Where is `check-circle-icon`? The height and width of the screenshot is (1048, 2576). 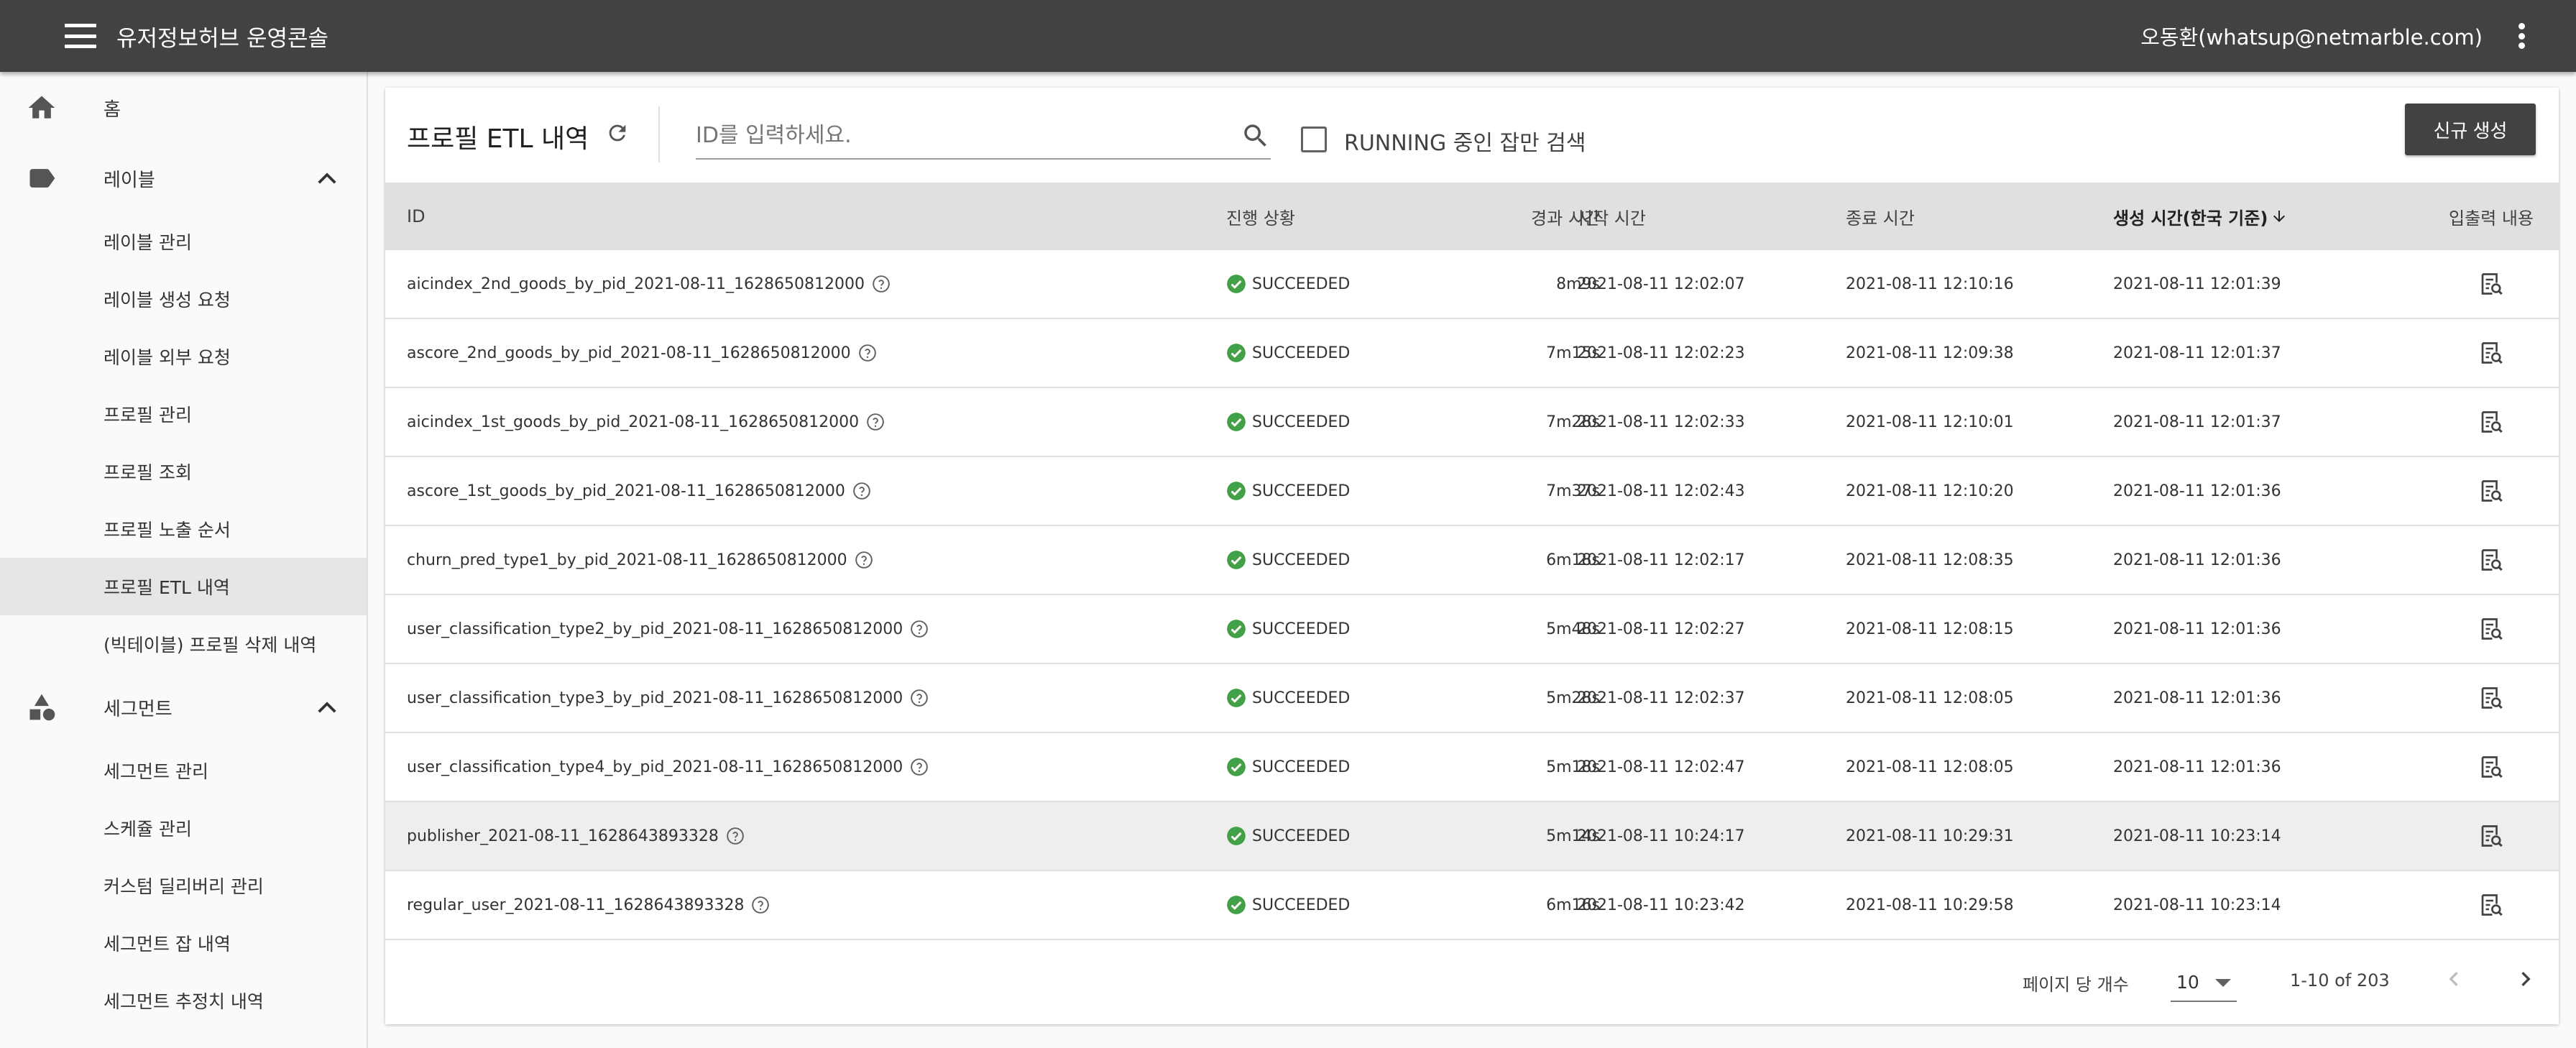 check-circle-icon is located at coordinates (1236, 284).